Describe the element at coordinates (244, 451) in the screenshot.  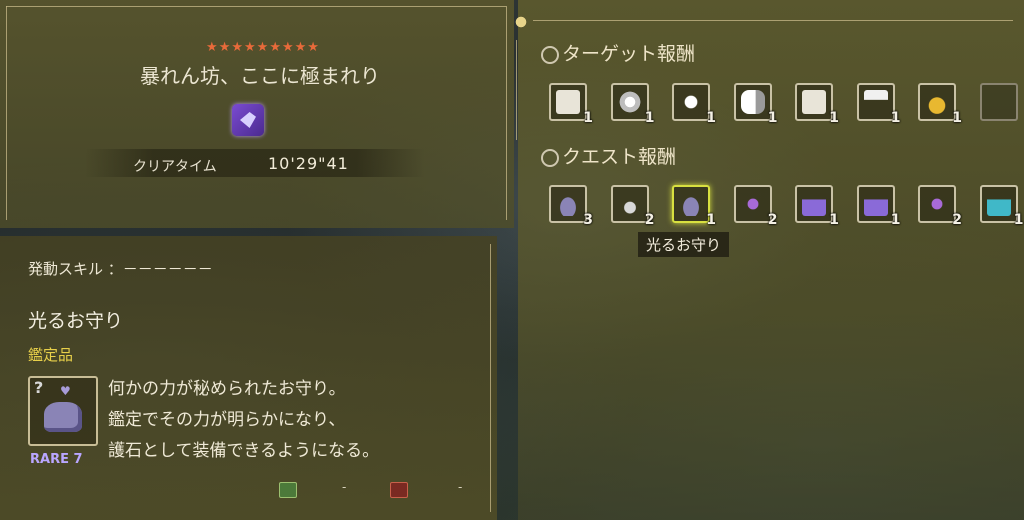
I see `description-line: 護石として装備できるようになる。` at that location.